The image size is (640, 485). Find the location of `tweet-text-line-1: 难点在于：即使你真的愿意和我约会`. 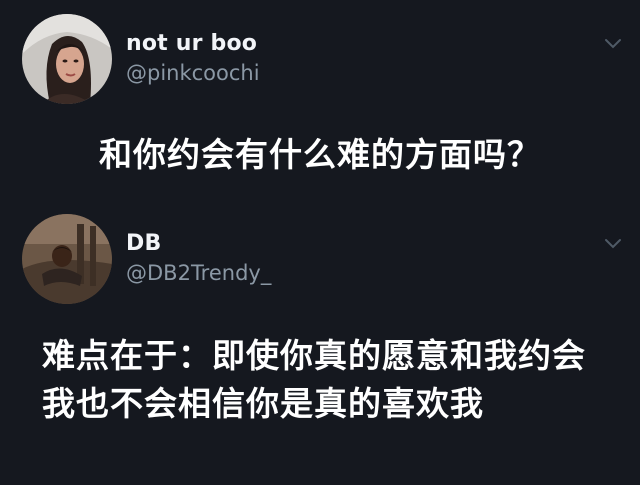

tweet-text-line-1: 难点在于：即使你真的愿意和我约会 is located at coordinates (314, 355).